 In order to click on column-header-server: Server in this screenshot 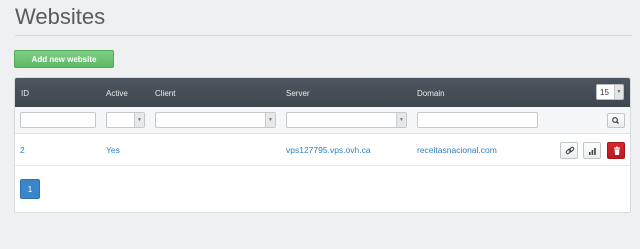, I will do `click(298, 93)`.